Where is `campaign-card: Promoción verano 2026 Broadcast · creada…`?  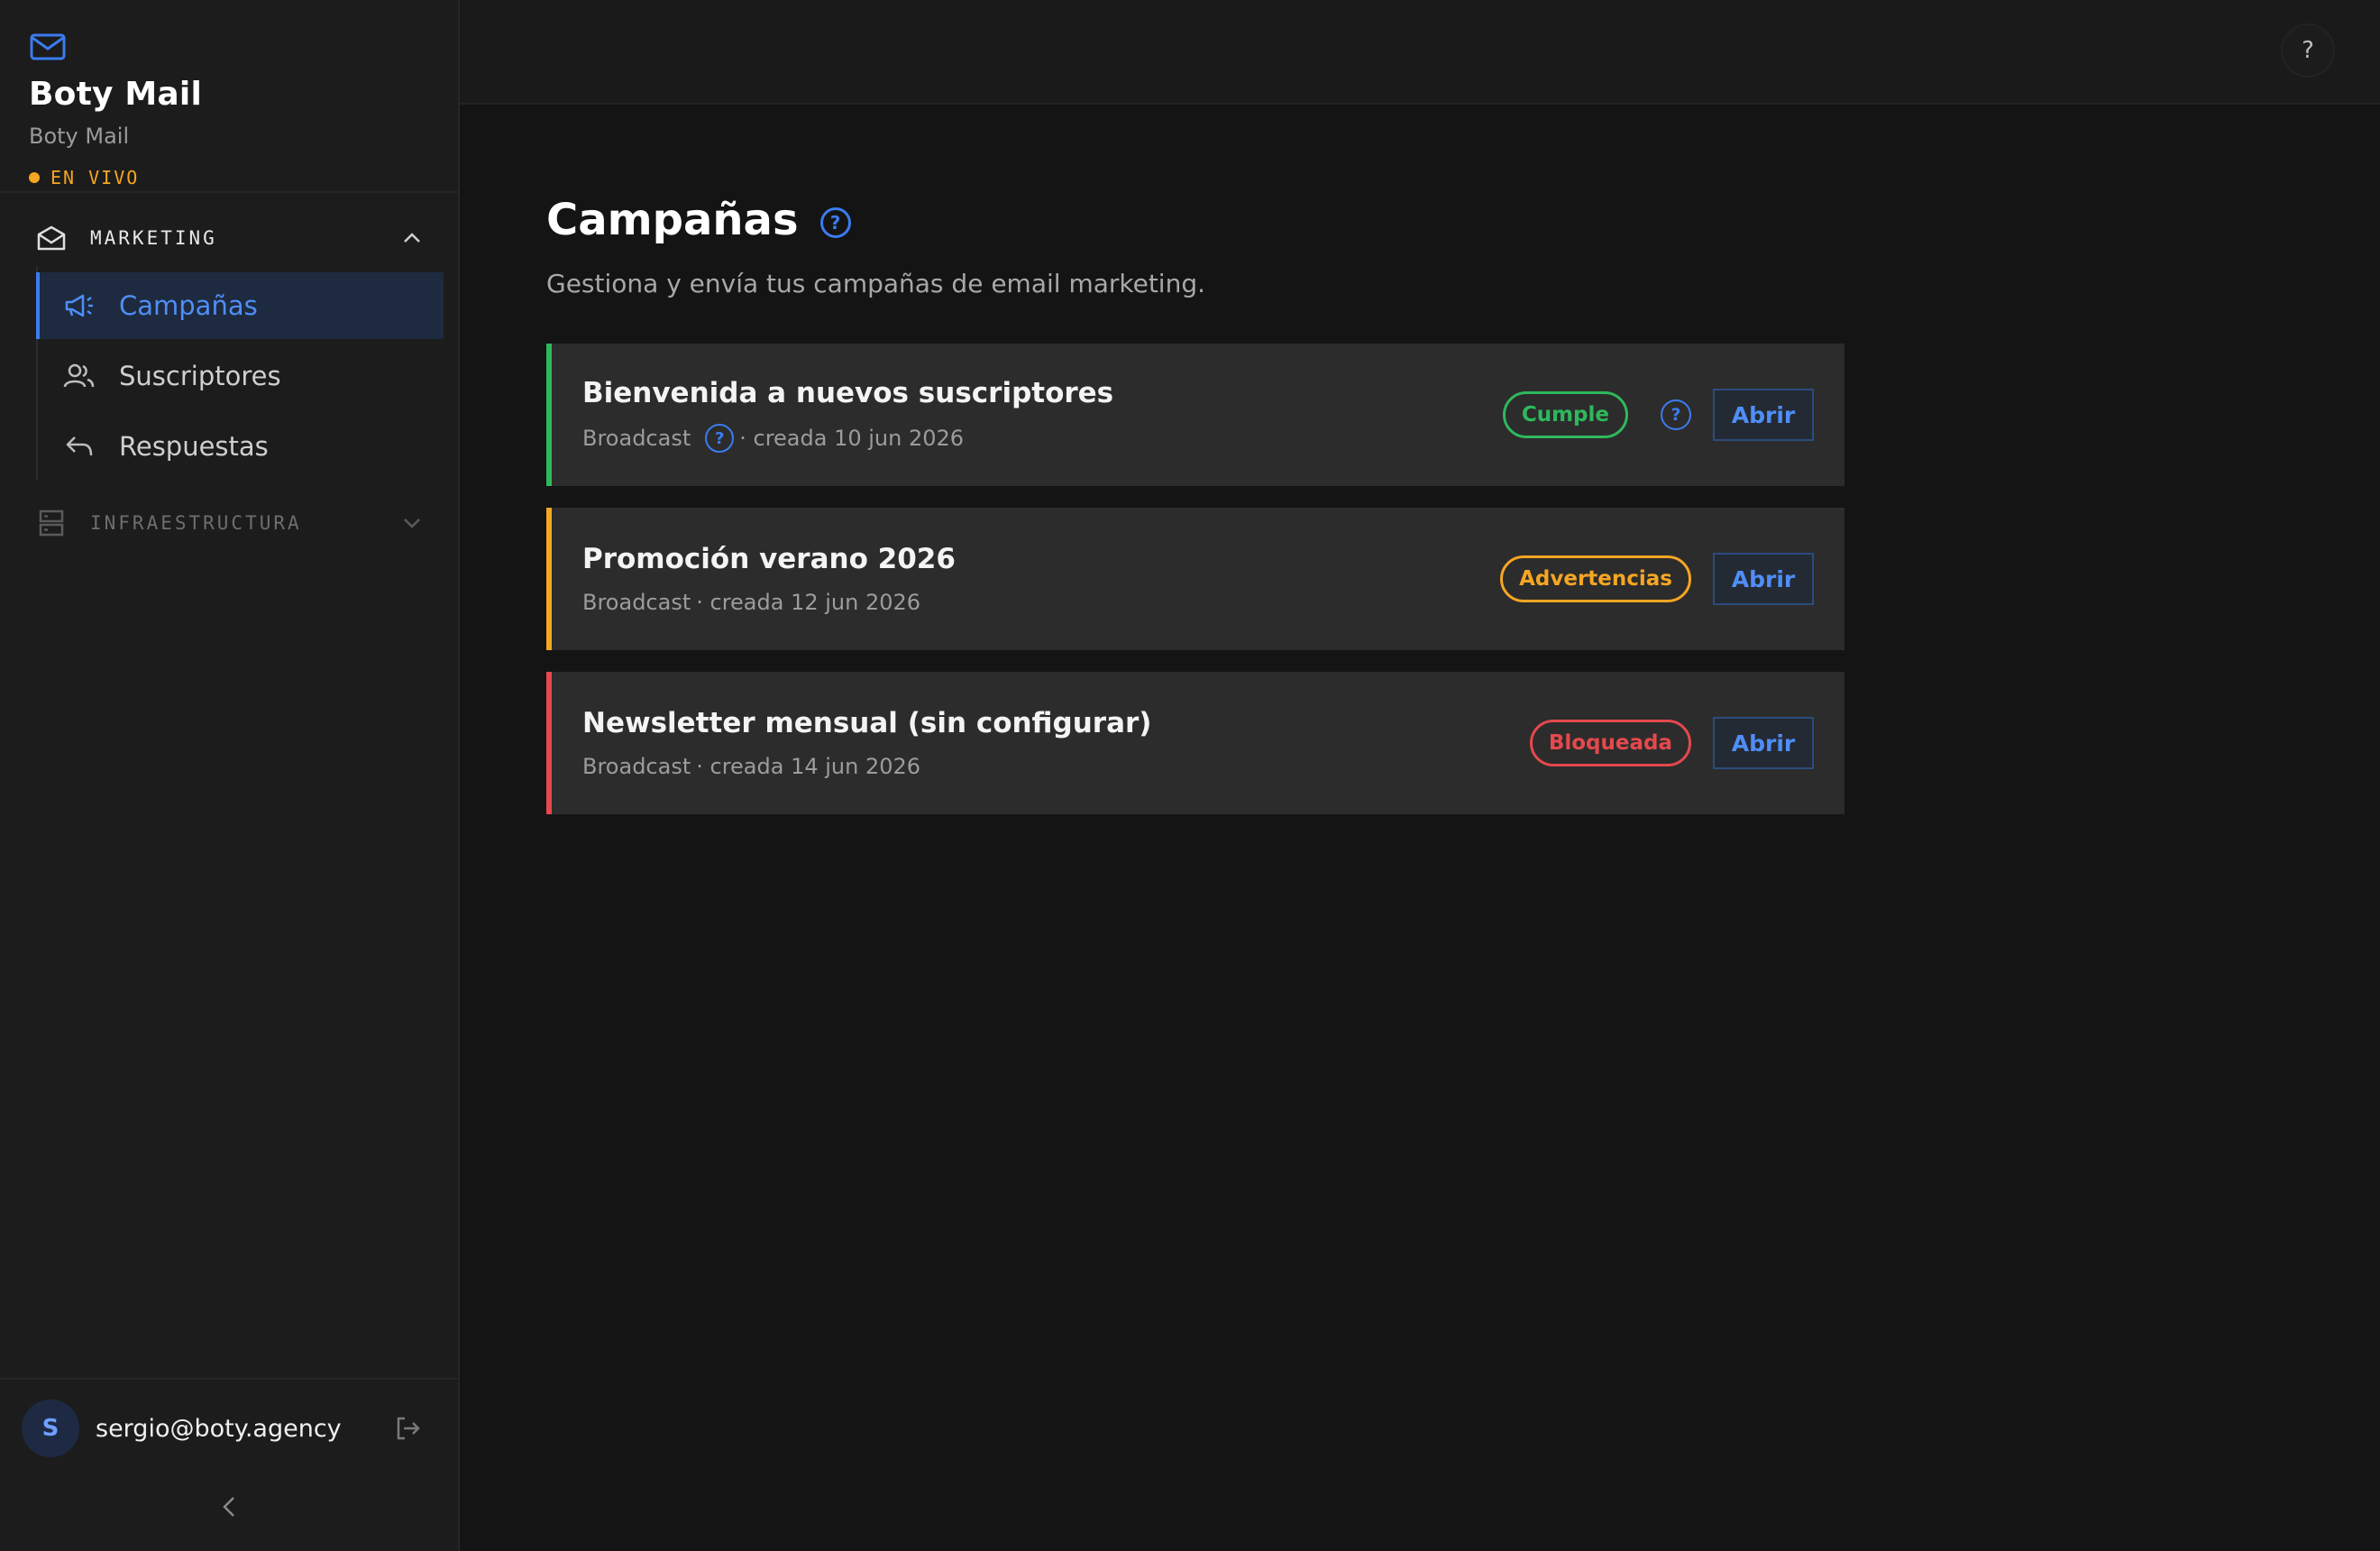 campaign-card: Promoción verano 2026 Broadcast · creada… is located at coordinates (1195, 579).